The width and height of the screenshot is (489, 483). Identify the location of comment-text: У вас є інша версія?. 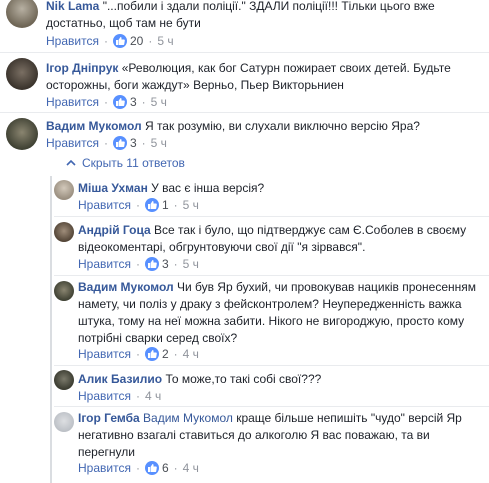
(206, 188).